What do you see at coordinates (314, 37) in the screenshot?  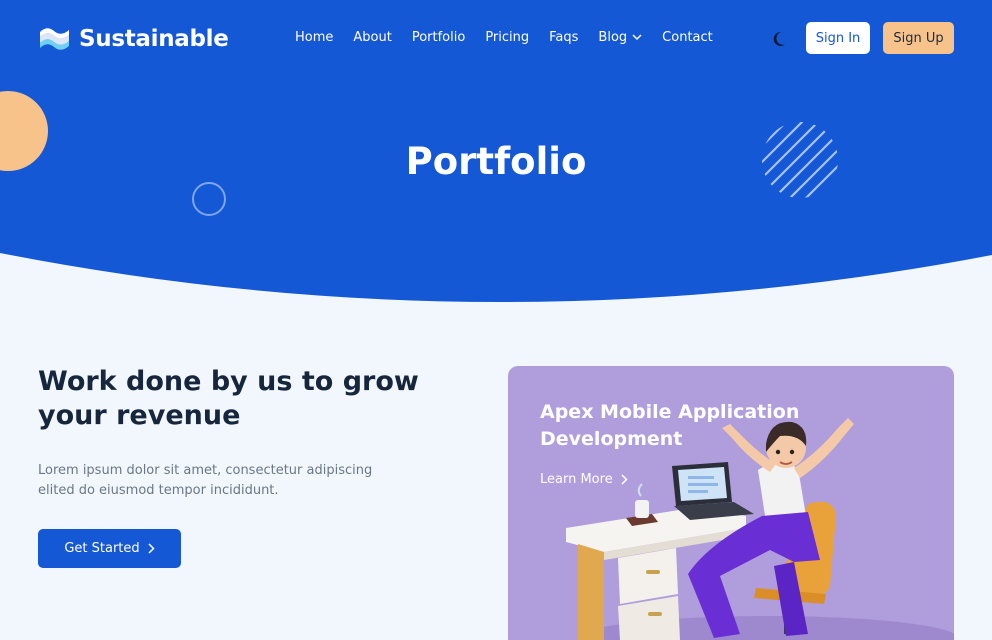 I see `nav-home: Home` at bounding box center [314, 37].